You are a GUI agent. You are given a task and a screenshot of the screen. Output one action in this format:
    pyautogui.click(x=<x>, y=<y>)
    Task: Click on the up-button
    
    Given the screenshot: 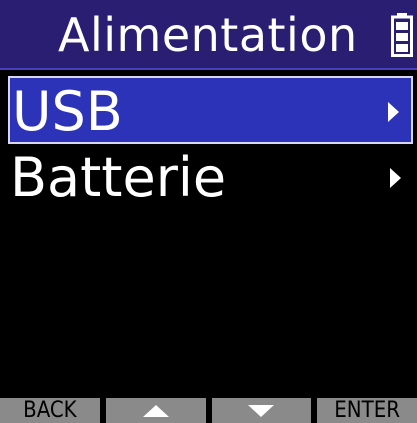 What is the action you would take?
    pyautogui.click(x=155, y=410)
    